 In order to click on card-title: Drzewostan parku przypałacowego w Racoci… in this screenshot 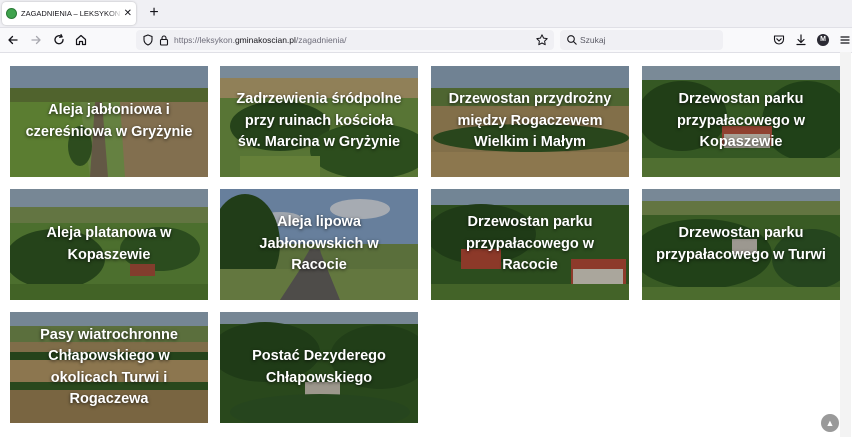, I will do `click(530, 244)`.